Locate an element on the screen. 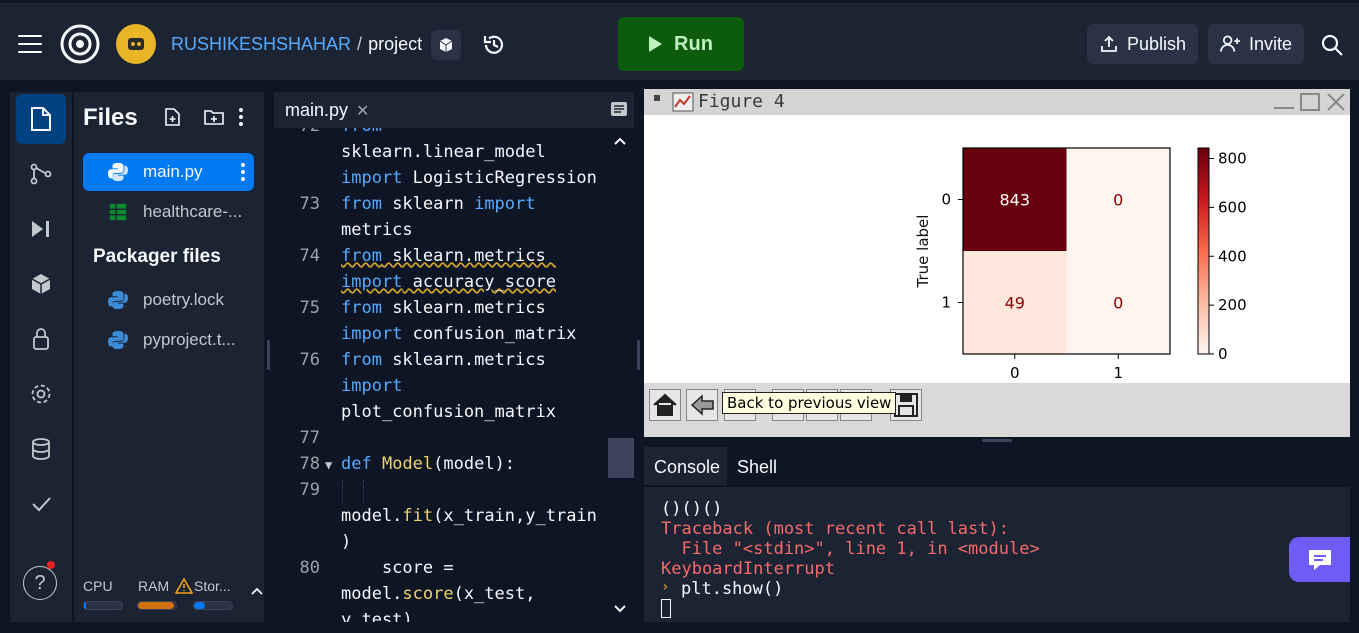 The image size is (1359, 633). packages-icon is located at coordinates (41, 284).